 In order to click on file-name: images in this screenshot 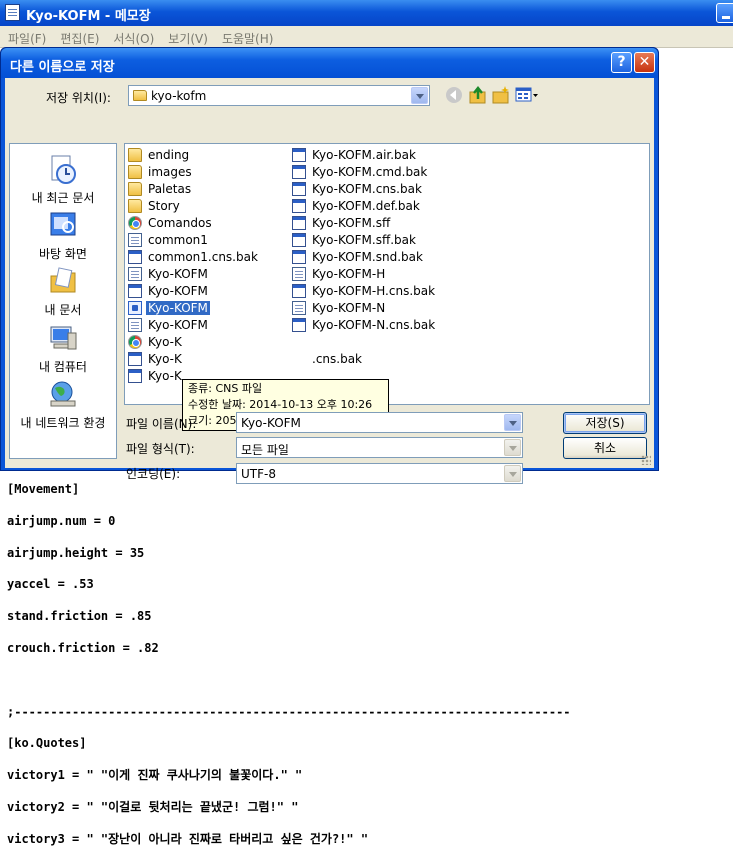, I will do `click(170, 172)`.